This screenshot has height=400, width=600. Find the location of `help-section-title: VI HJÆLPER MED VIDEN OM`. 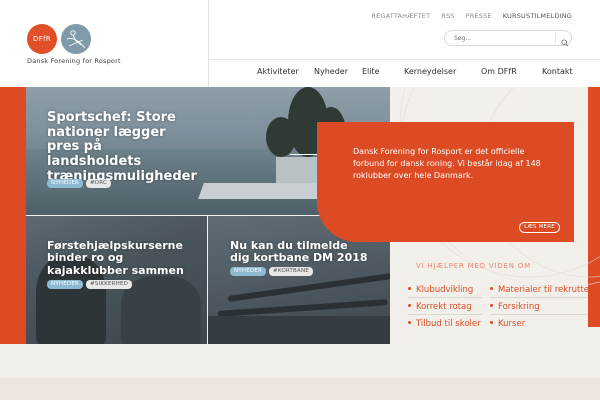

help-section-title: VI HJÆLPER MED VIDEN OM is located at coordinates (474, 266).